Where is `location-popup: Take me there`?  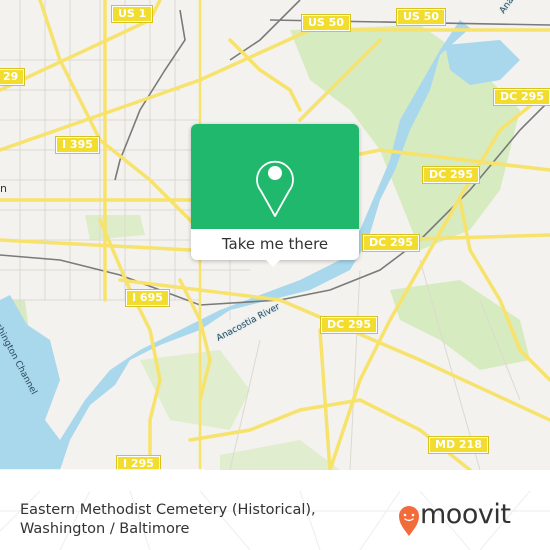
location-popup: Take me there is located at coordinates (275, 195).